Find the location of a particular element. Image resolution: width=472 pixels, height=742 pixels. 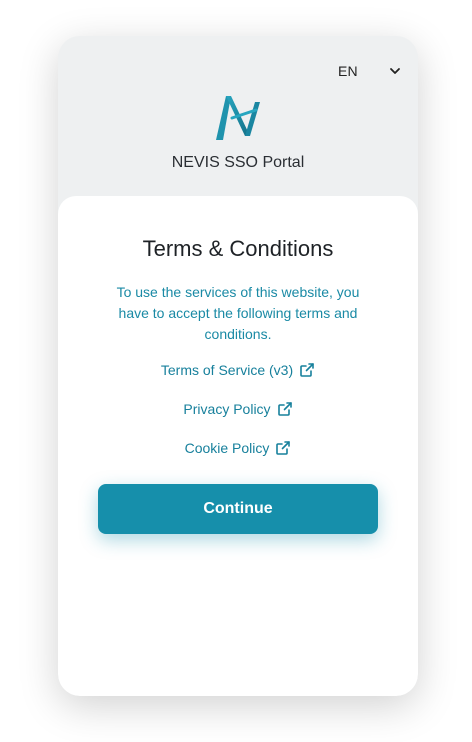

chevron-down-icon is located at coordinates (395, 71).